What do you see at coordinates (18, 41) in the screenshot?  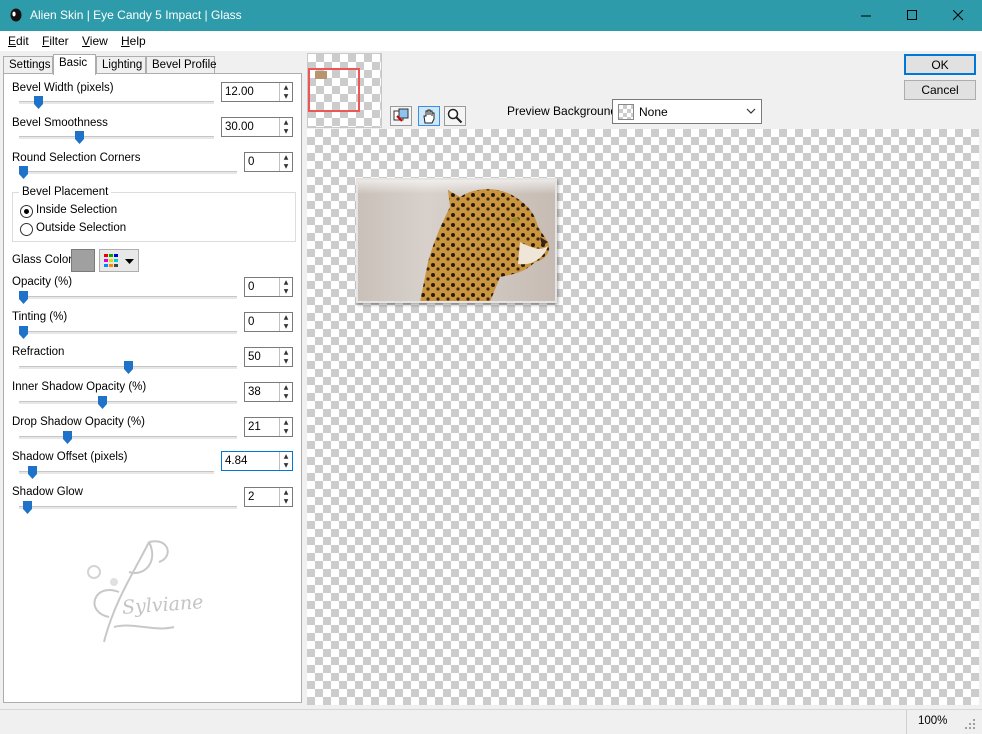 I see `menu-edit: Edit` at bounding box center [18, 41].